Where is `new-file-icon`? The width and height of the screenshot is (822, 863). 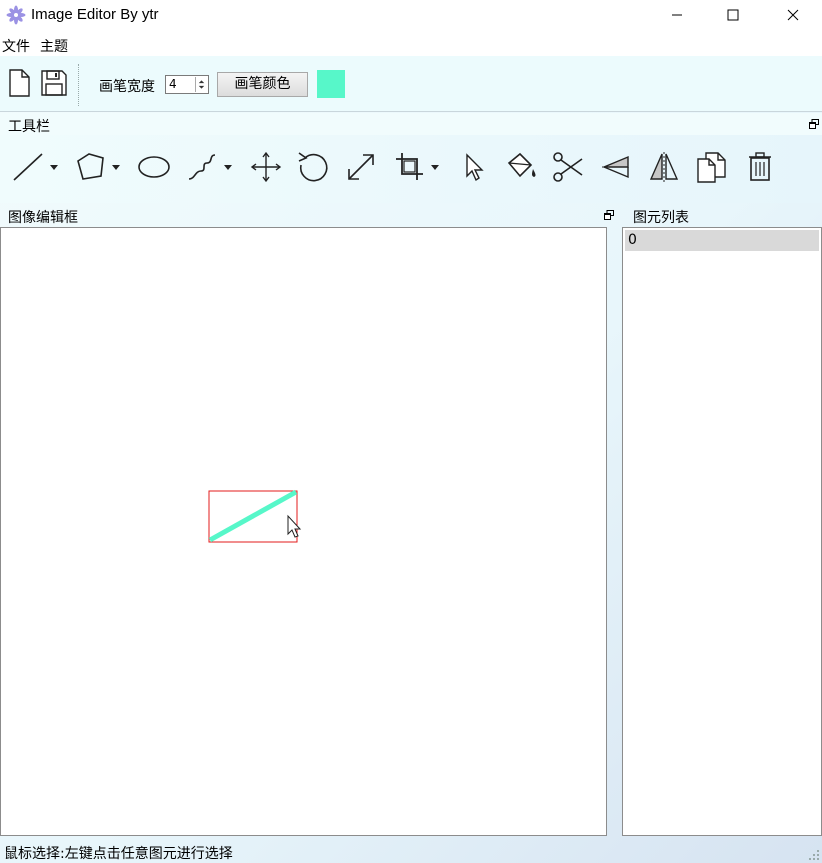
new-file-icon is located at coordinates (19, 83).